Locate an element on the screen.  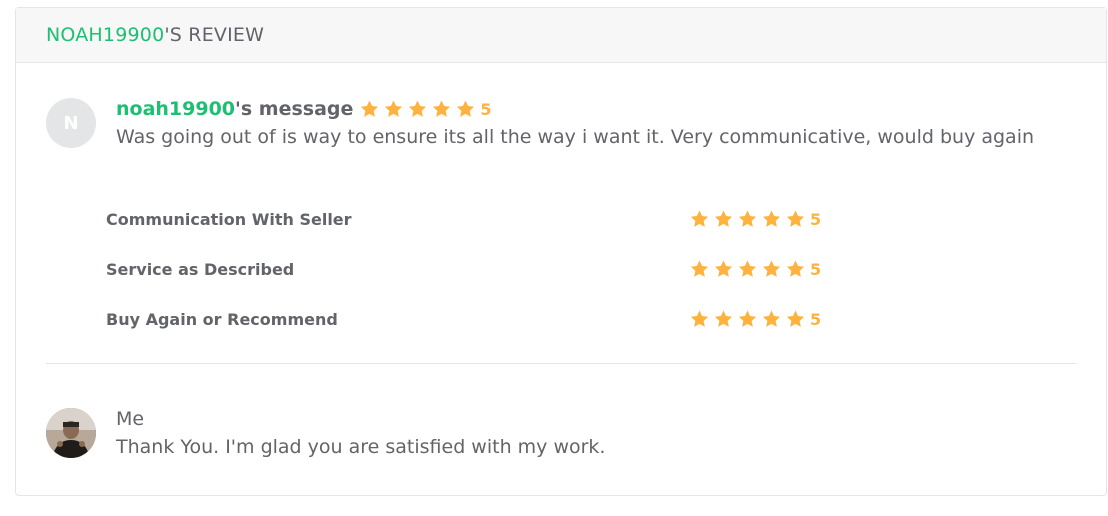
header-username: NOAH19900 is located at coordinates (105, 35).